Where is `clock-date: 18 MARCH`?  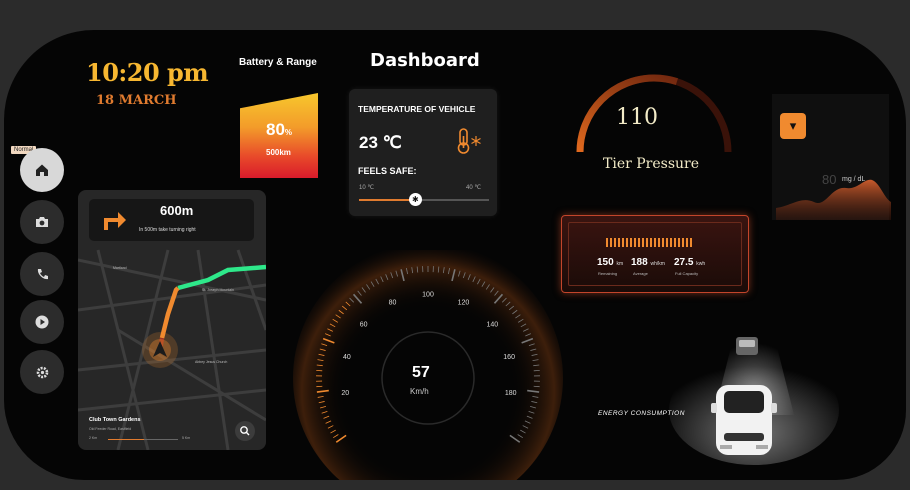
clock-date: 18 MARCH is located at coordinates (136, 100).